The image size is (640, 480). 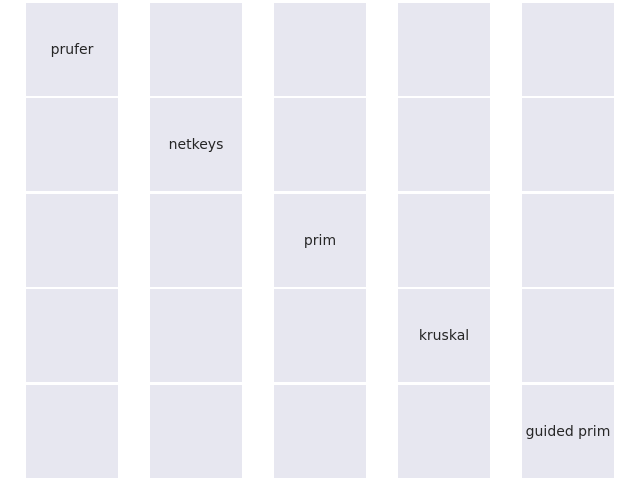 What do you see at coordinates (568, 49) in the screenshot?
I see `panel-r0-c4` at bounding box center [568, 49].